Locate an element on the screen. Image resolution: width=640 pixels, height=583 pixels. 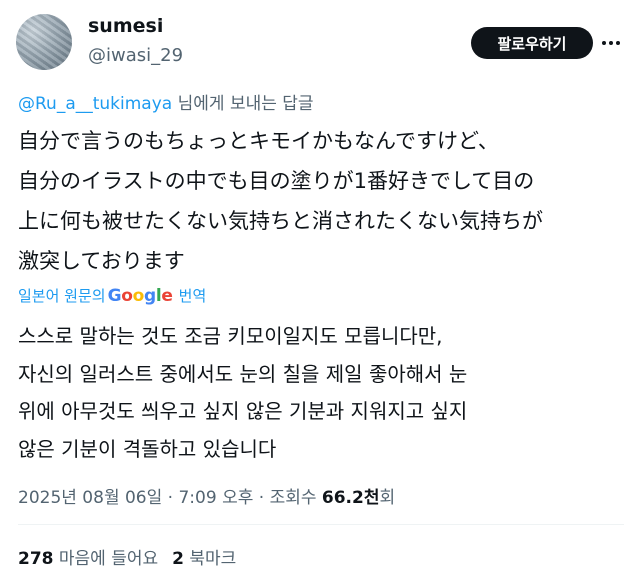
translated-text-line: 위에 아무것도 씌우고 싶지 않은 기분과 지워지고 싶지 is located at coordinates (243, 411).